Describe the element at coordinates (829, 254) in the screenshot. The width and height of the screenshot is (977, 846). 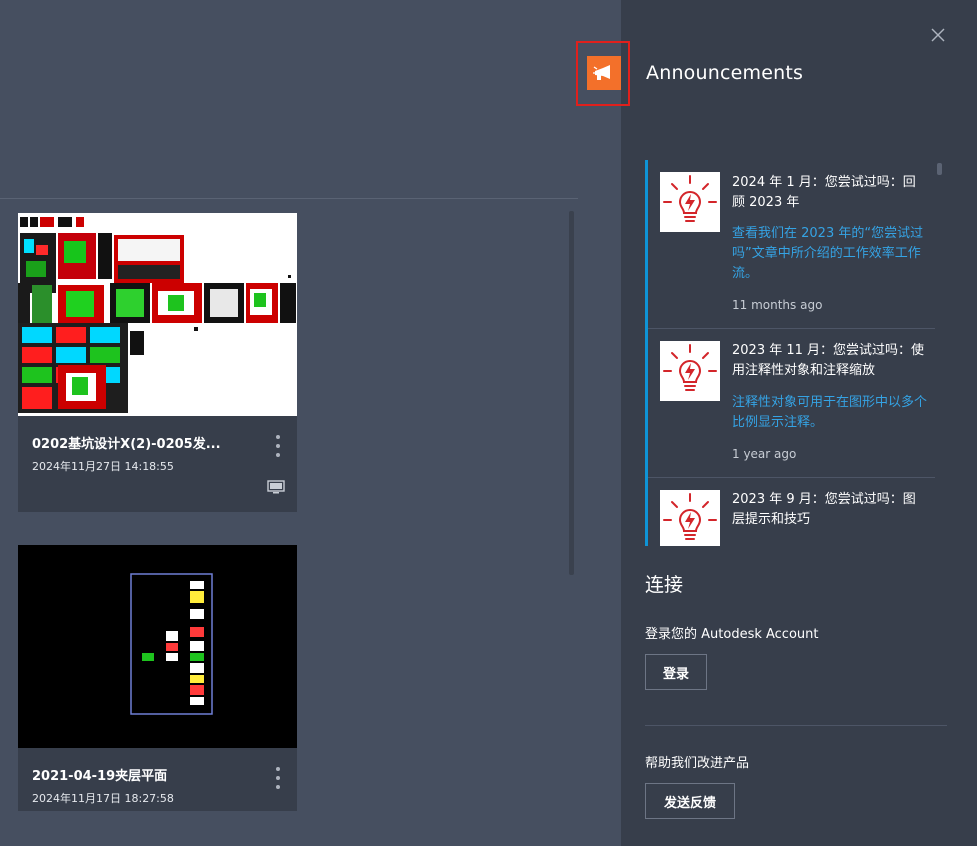
I see `announcement-link: 查看我们在 2023 年的“您尝试过吗”文章中所介绍的工作效率工作流。` at that location.